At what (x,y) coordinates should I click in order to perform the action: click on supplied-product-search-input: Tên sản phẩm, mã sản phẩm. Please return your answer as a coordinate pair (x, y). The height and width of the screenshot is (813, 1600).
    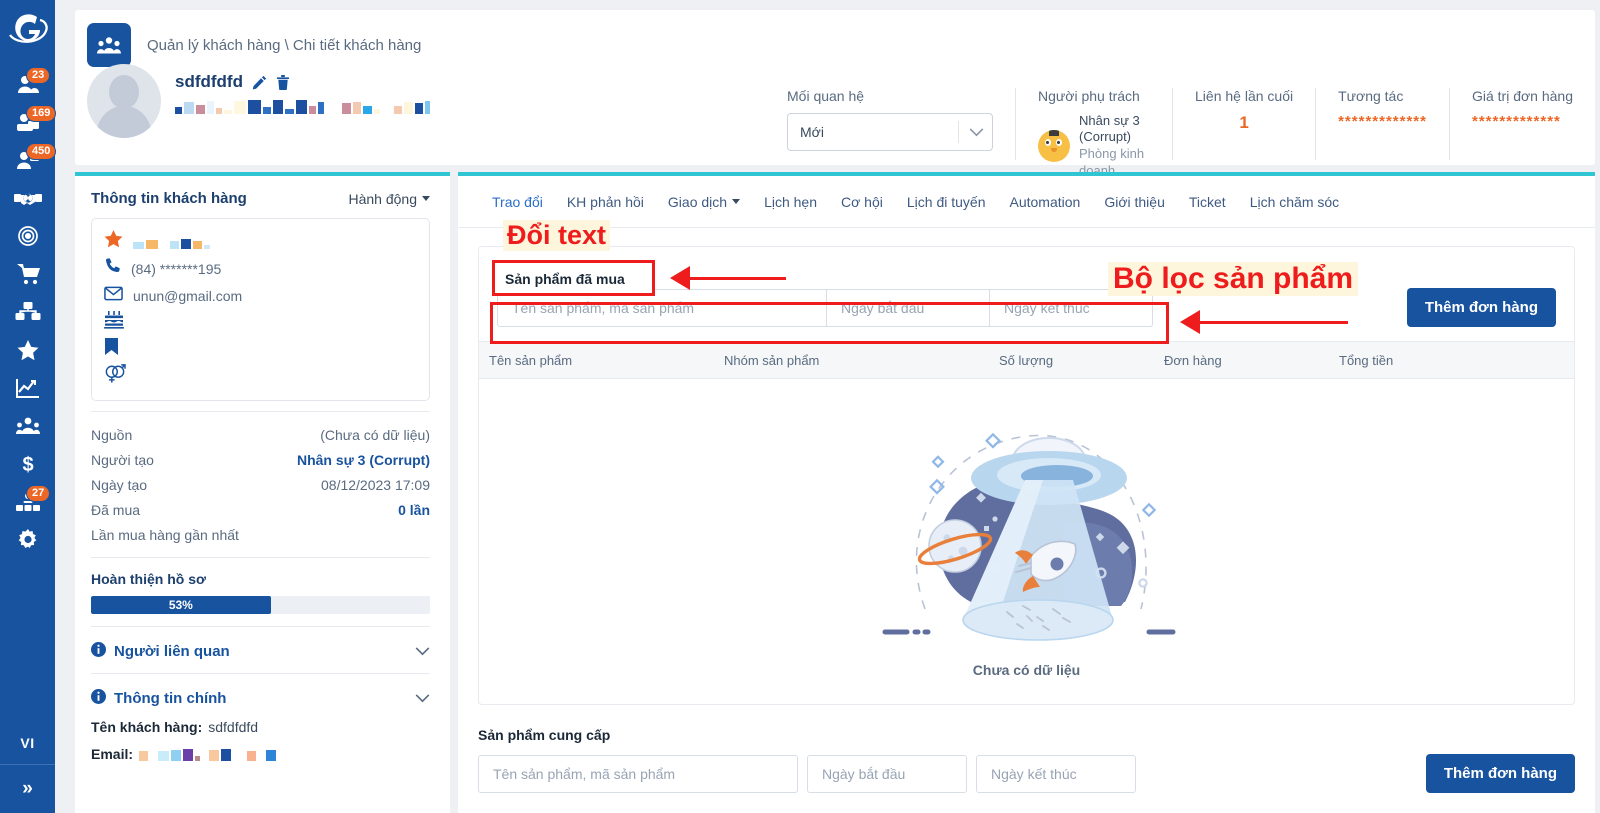
    Looking at the image, I should click on (638, 773).